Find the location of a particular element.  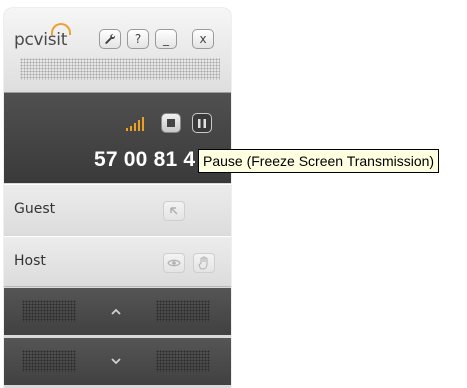

scroll-up-bar is located at coordinates (117, 311).